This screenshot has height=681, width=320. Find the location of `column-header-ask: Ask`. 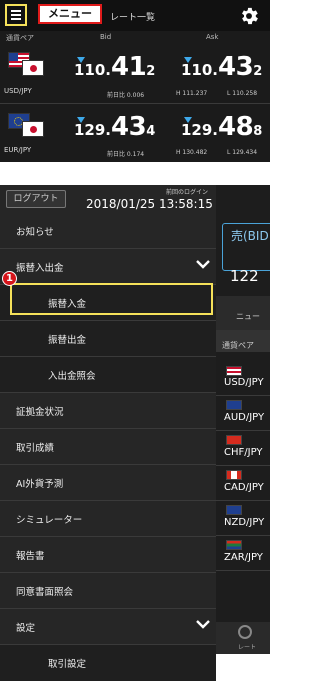

column-header-ask: Ask is located at coordinates (212, 37).